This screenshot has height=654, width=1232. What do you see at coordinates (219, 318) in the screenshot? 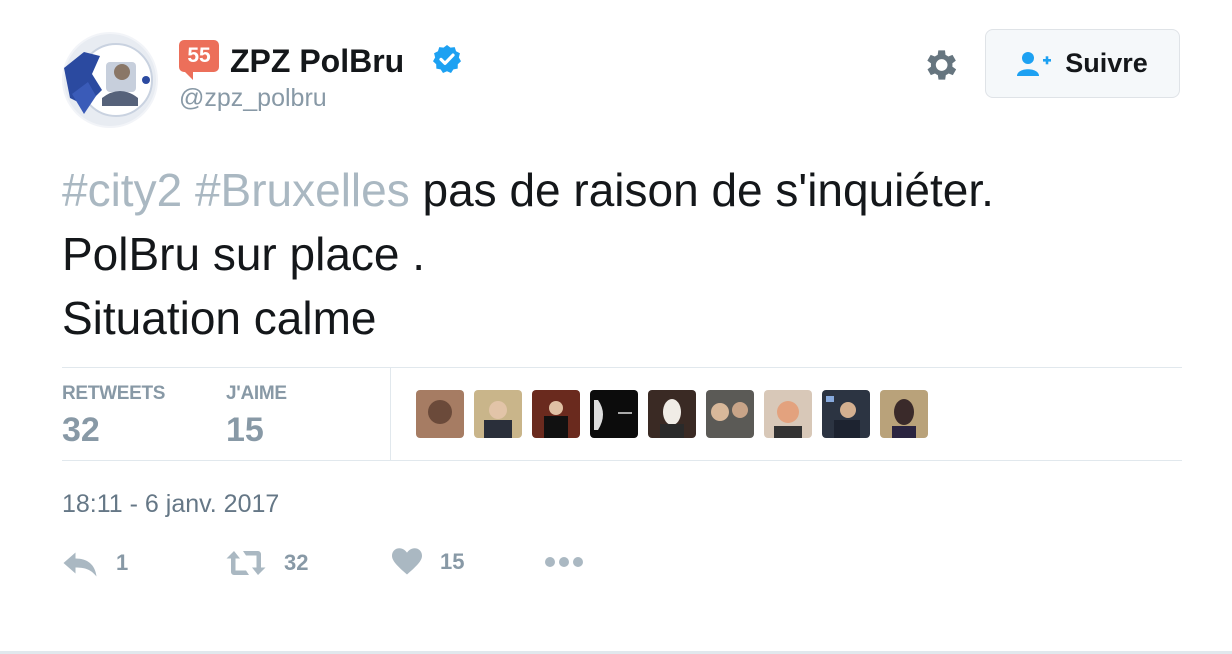
I see `tweet-text-line3: Situation calme` at bounding box center [219, 318].